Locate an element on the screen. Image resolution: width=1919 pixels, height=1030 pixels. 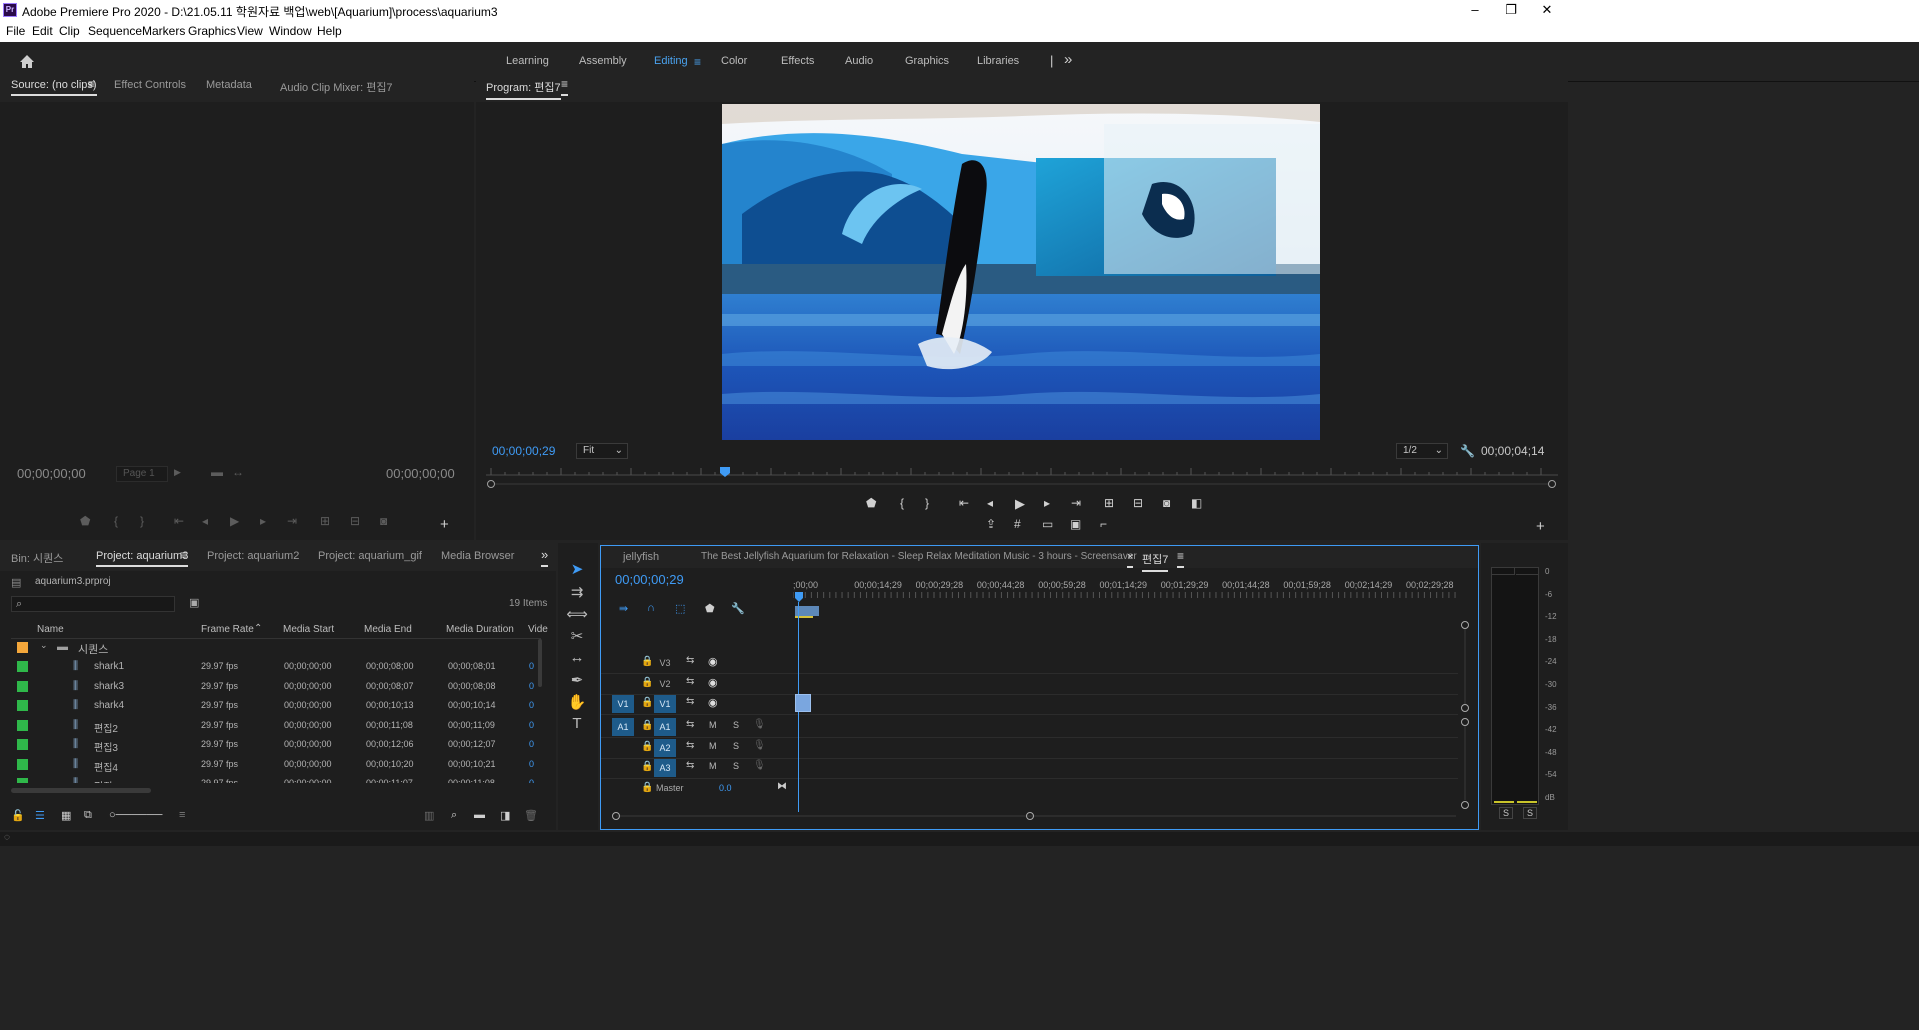
add-marker-icon: ⬟ is located at coordinates (710, 608).